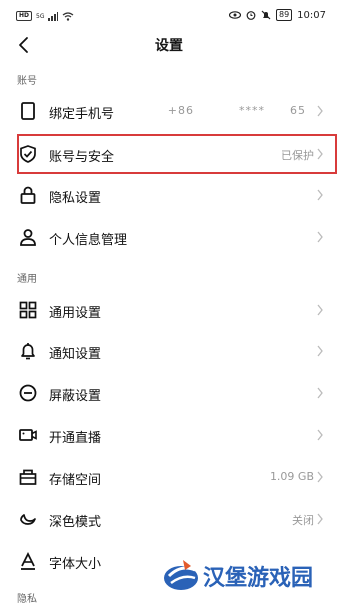  Describe the element at coordinates (27, 599) in the screenshot. I see `section-header-privacy: 隐私` at that location.